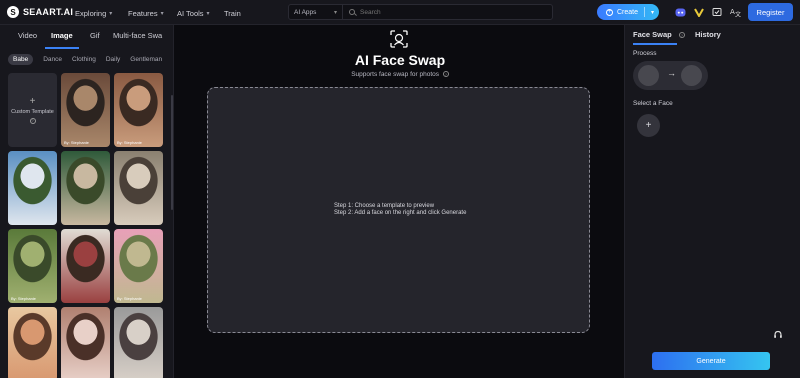 Image resolution: width=800 pixels, height=378 pixels. Describe the element at coordinates (770, 12) in the screenshot. I see `register-button: Register` at that location.